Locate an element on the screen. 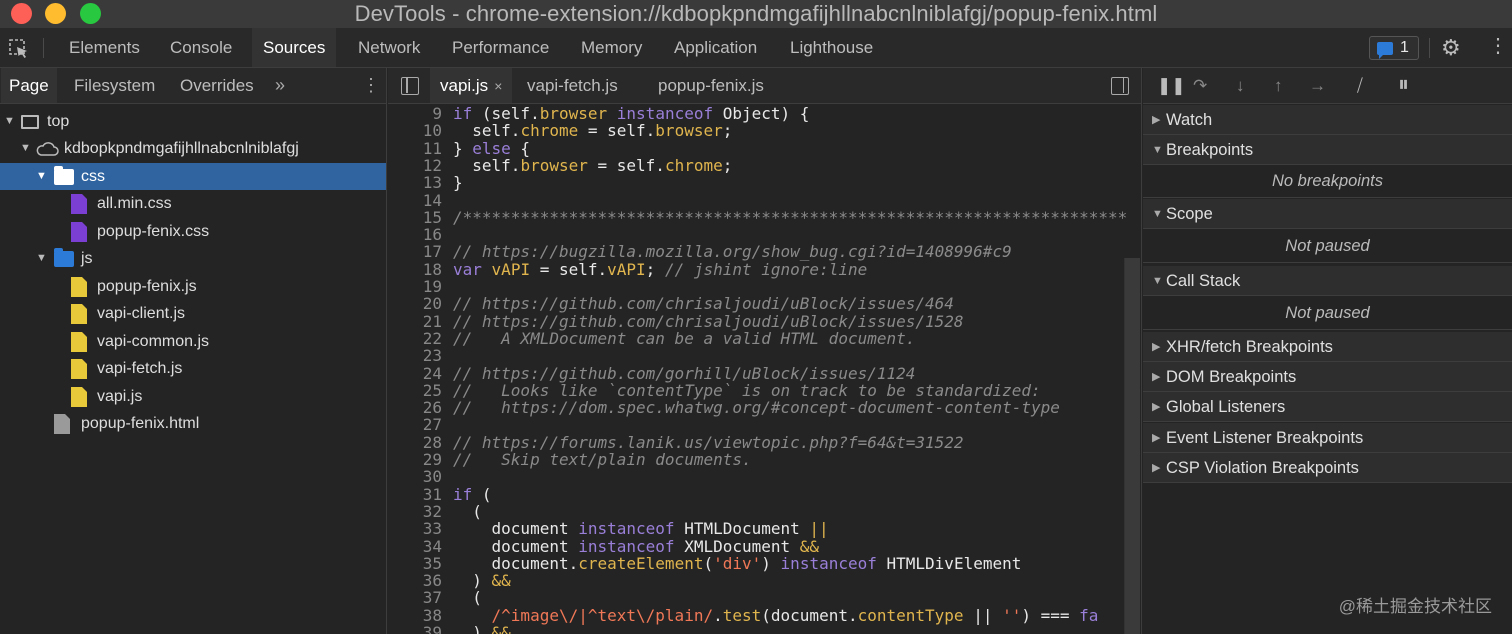  line-number: 12 is located at coordinates (415, 165).